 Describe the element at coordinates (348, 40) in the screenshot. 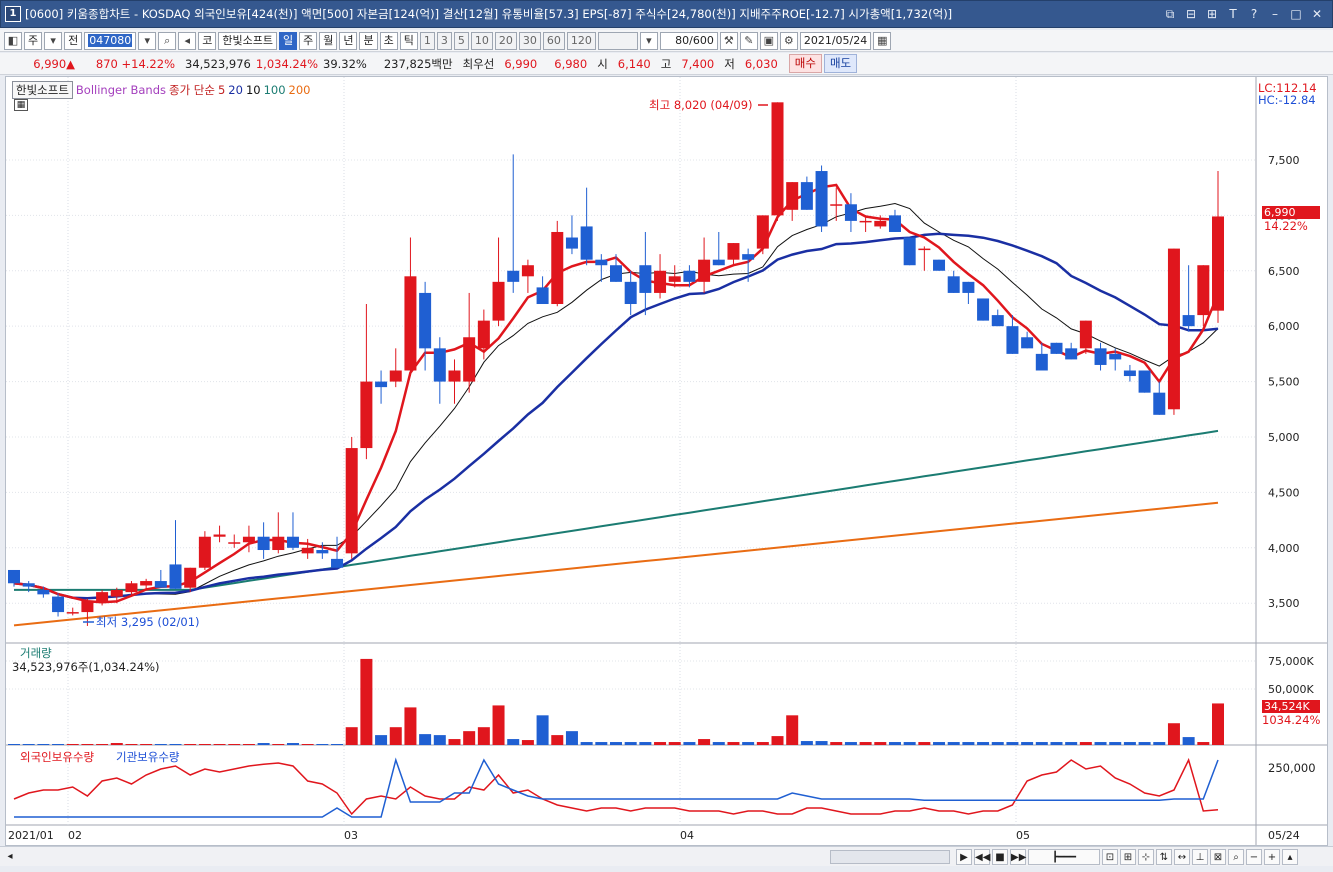

I see `period-year-button: 년` at that location.